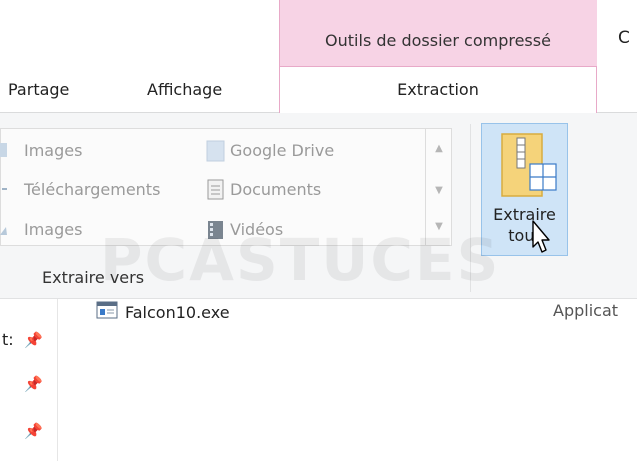  What do you see at coordinates (586, 310) in the screenshot?
I see `file-type: Applicat` at bounding box center [586, 310].